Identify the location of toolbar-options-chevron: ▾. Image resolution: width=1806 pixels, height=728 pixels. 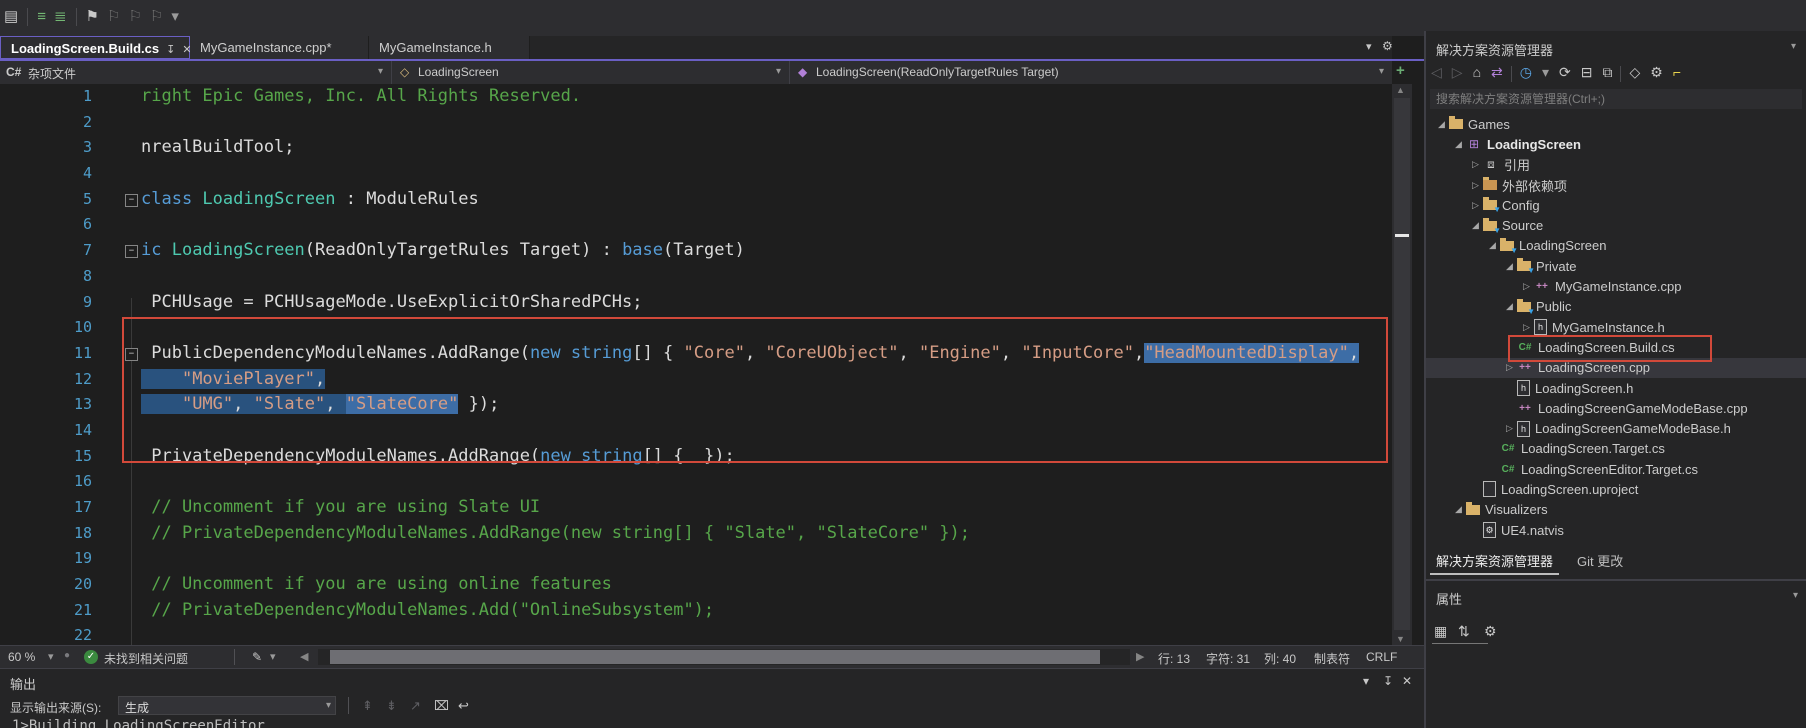
(175, 16).